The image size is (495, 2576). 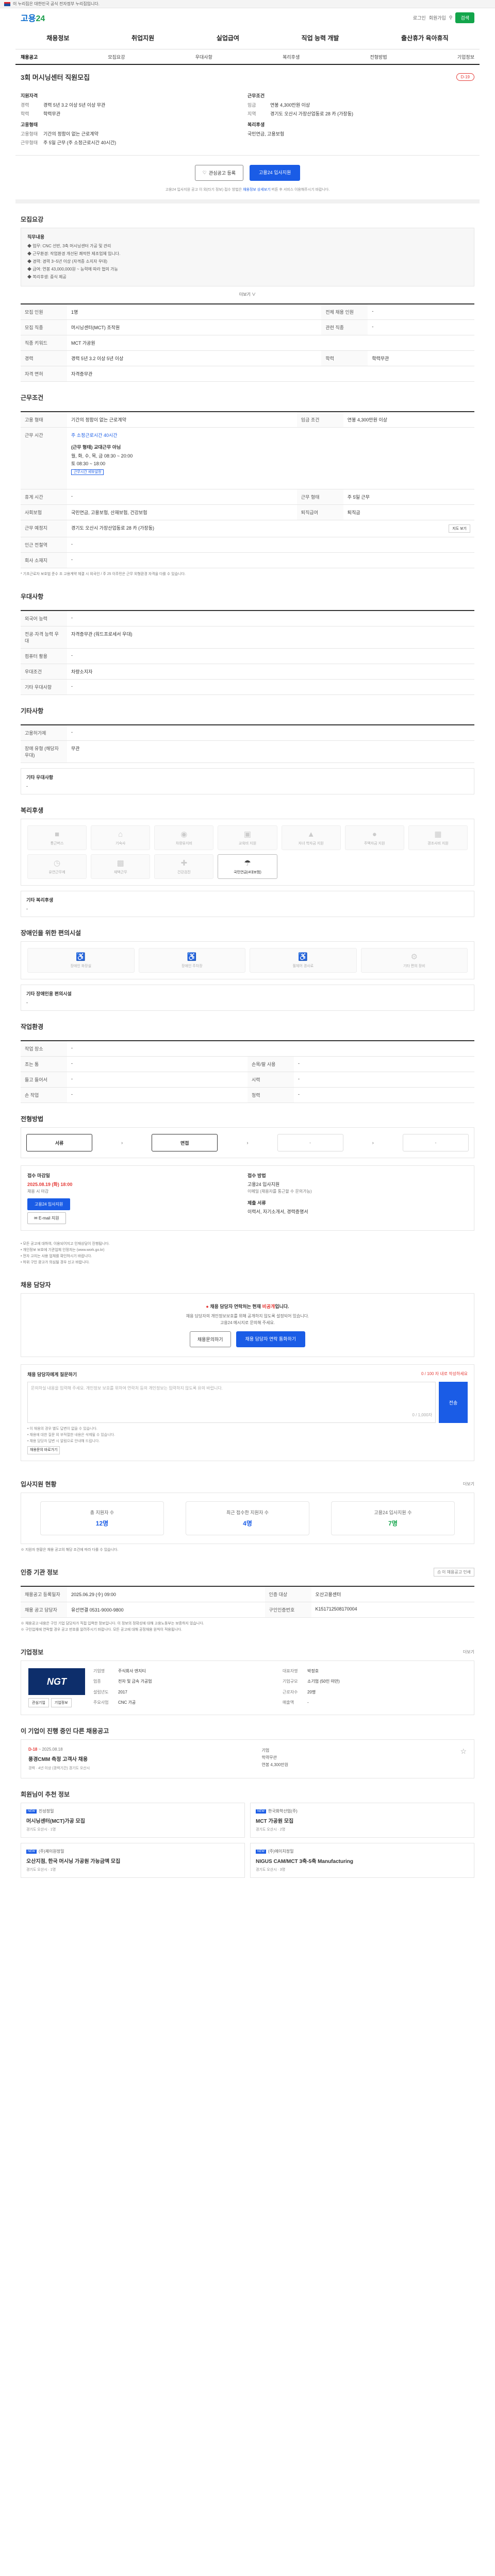 I want to click on company-logo: NGT, so click(x=56, y=1681).